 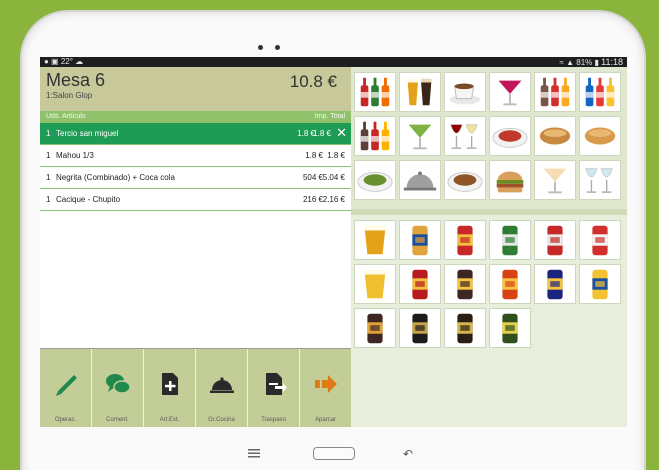 What do you see at coordinates (465, 136) in the screenshot?
I see `wine-glasses-icon` at bounding box center [465, 136].